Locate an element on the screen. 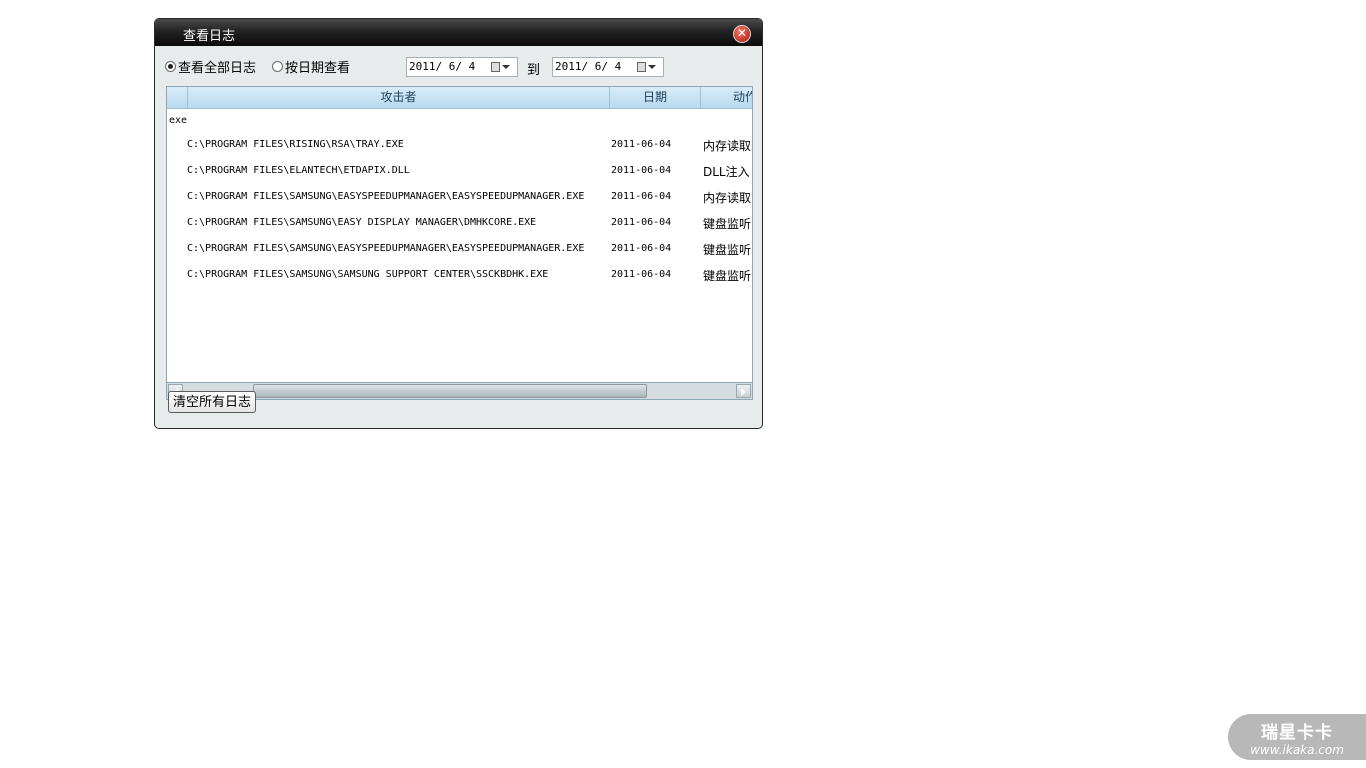  clear-all-logs-button: 清空所有日志 is located at coordinates (212, 402).